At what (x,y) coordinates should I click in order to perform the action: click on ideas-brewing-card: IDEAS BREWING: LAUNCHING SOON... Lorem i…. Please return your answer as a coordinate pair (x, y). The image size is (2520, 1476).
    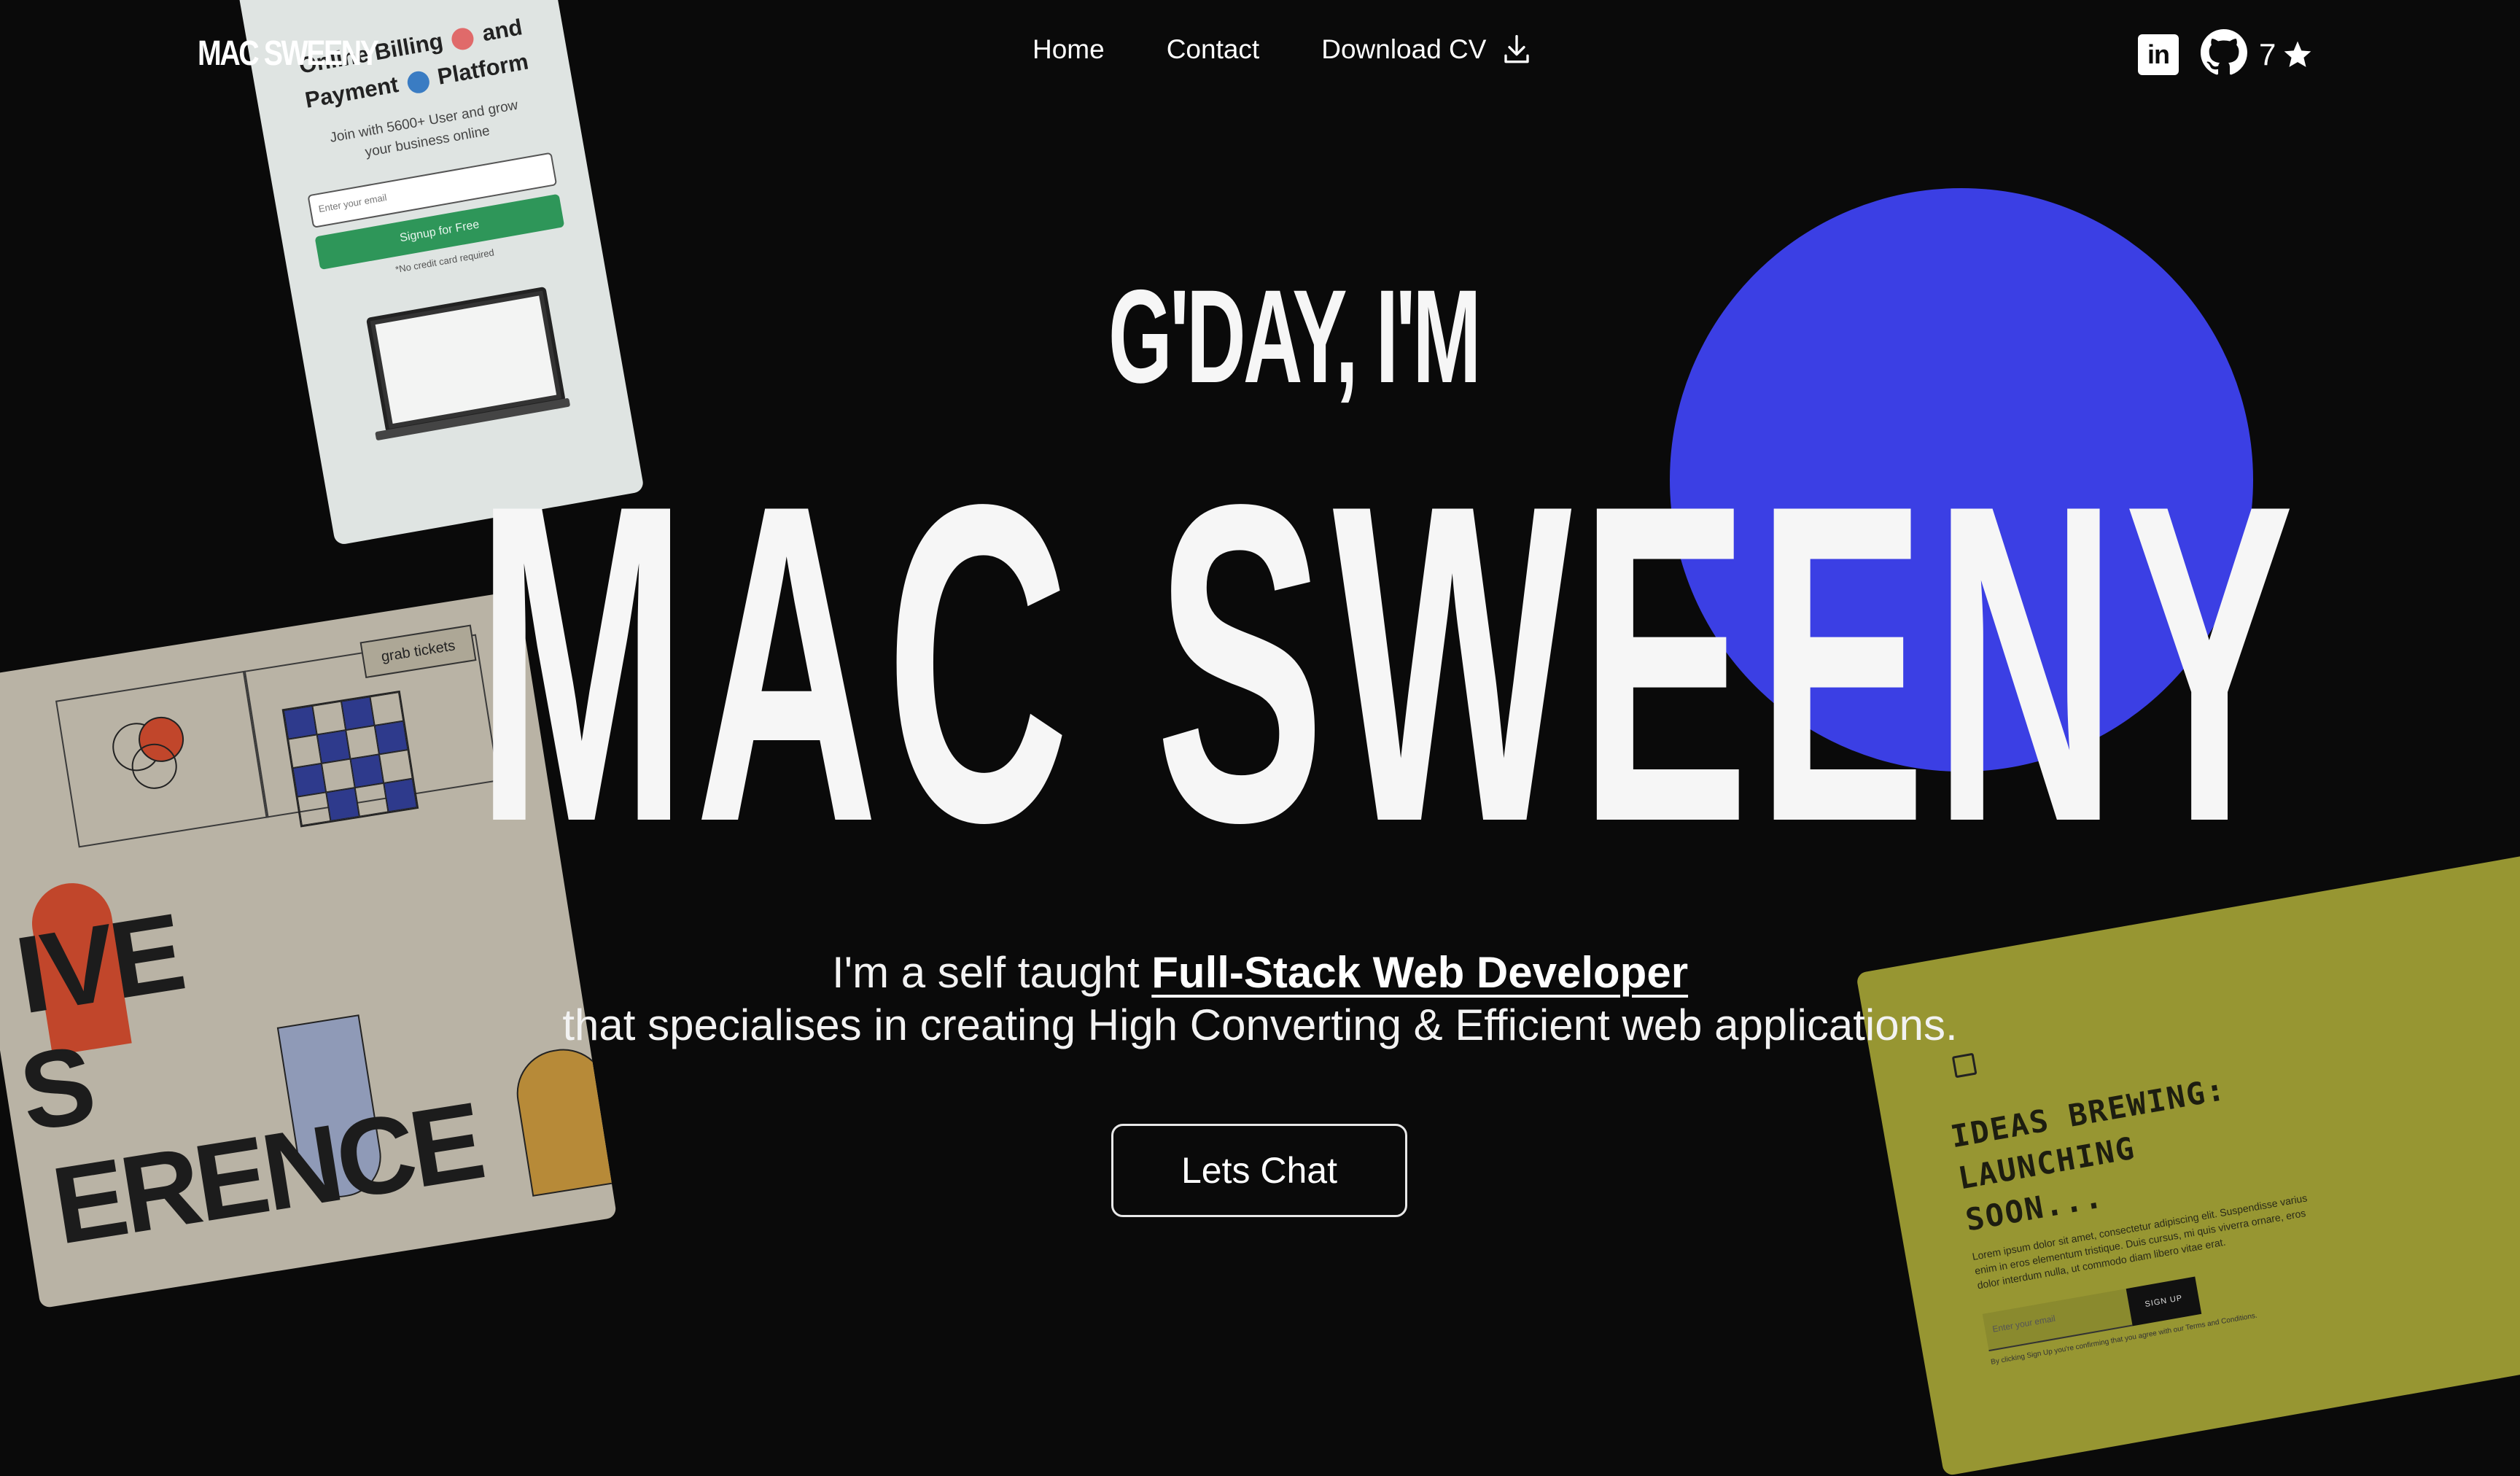
    Looking at the image, I should click on (2188, 1160).